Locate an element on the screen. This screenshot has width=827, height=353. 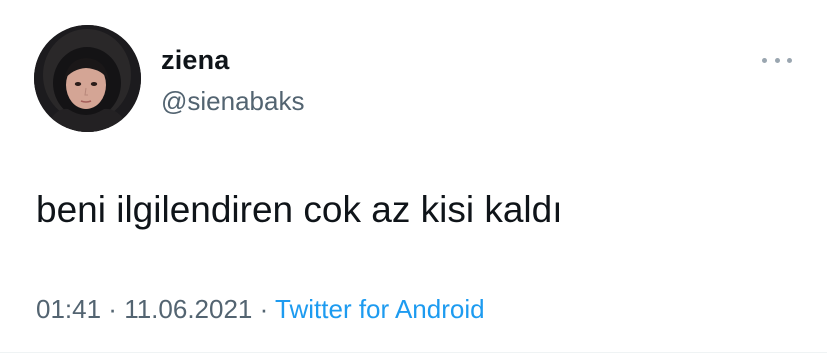
avatar-photo is located at coordinates (87, 78).